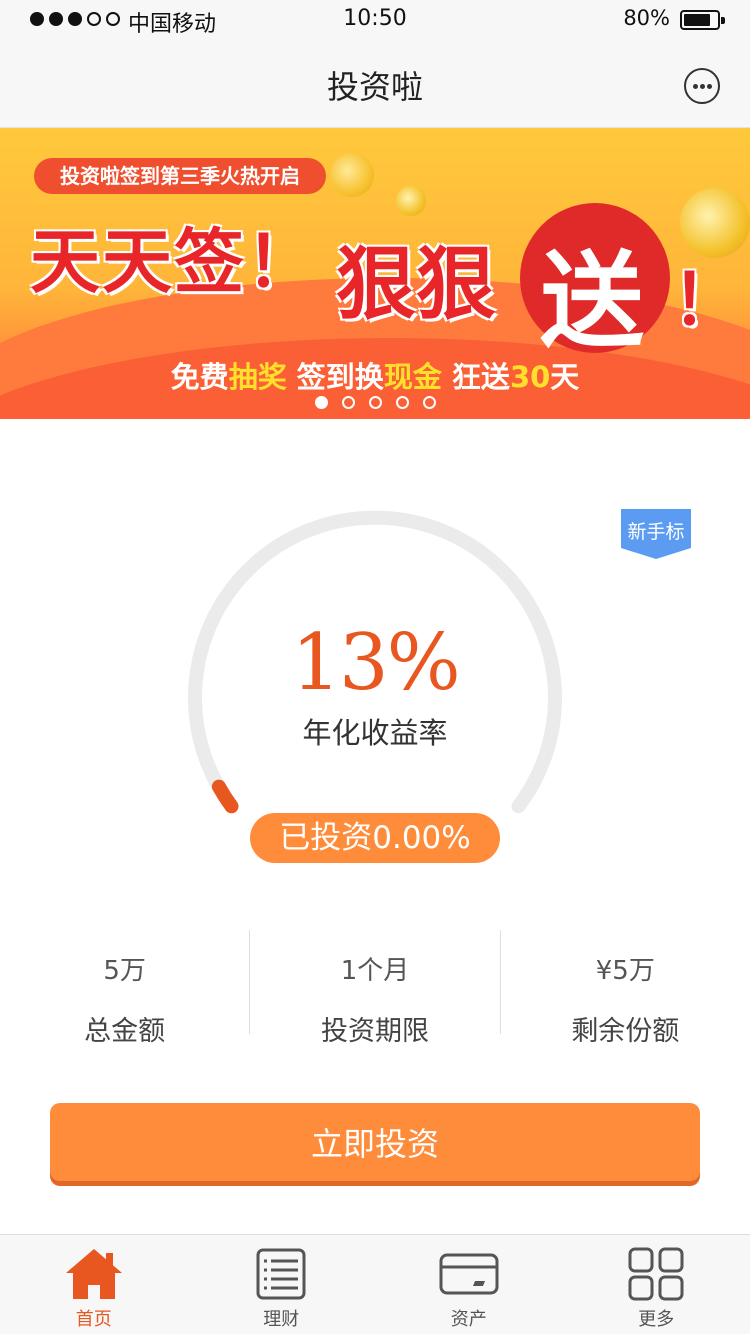 This screenshot has height=1334, width=750. Describe the element at coordinates (469, 1274) in the screenshot. I see `card-icon` at that location.